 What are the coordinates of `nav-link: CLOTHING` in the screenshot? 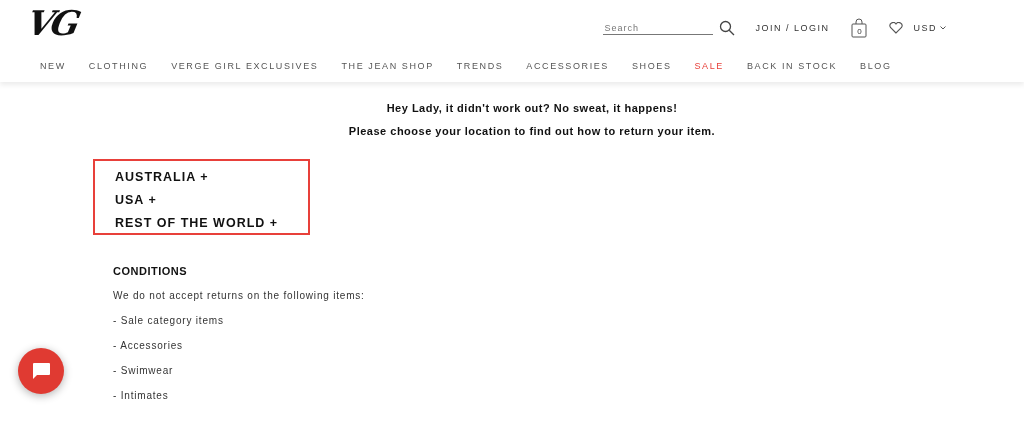 It's located at (118, 66).